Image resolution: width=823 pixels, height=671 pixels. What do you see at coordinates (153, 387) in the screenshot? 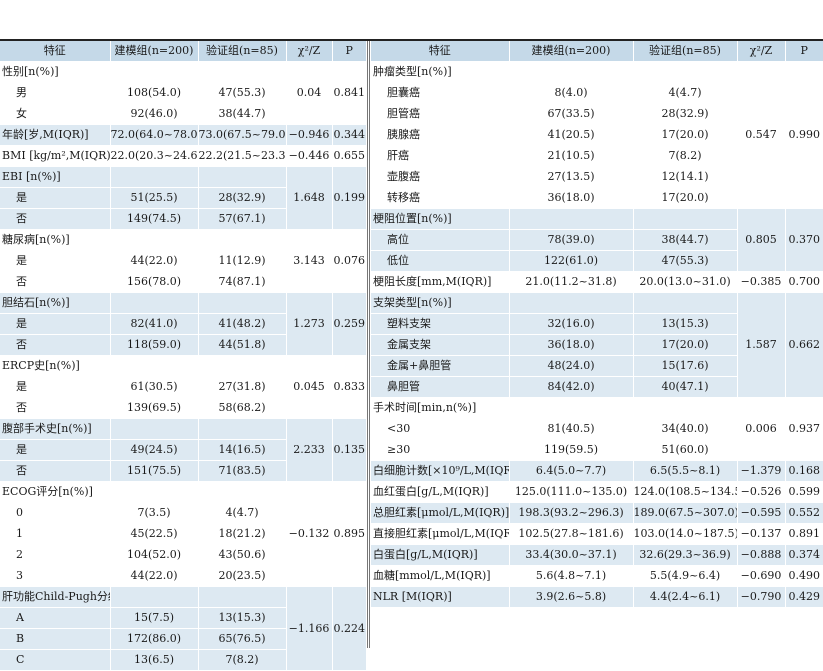
I see `training-value: 61(30.5)` at bounding box center [153, 387].